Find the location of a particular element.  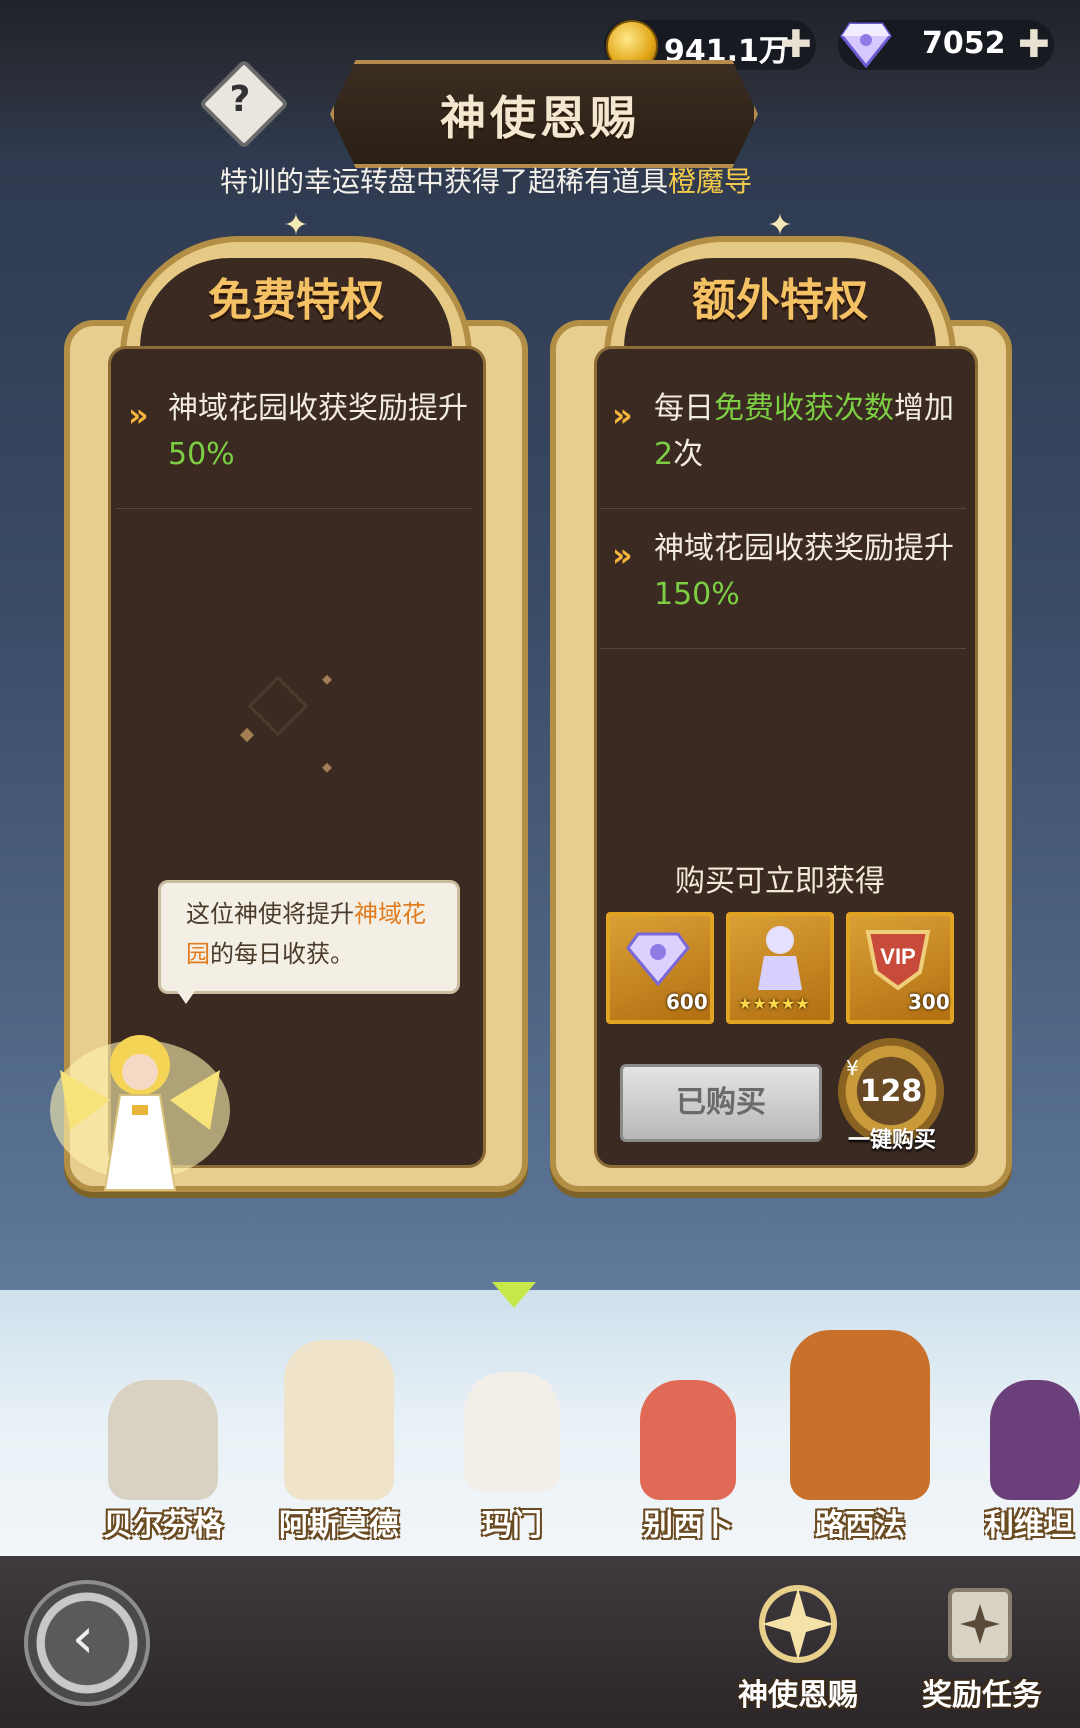

character-name: 别西卜 is located at coordinates (688, 1525).